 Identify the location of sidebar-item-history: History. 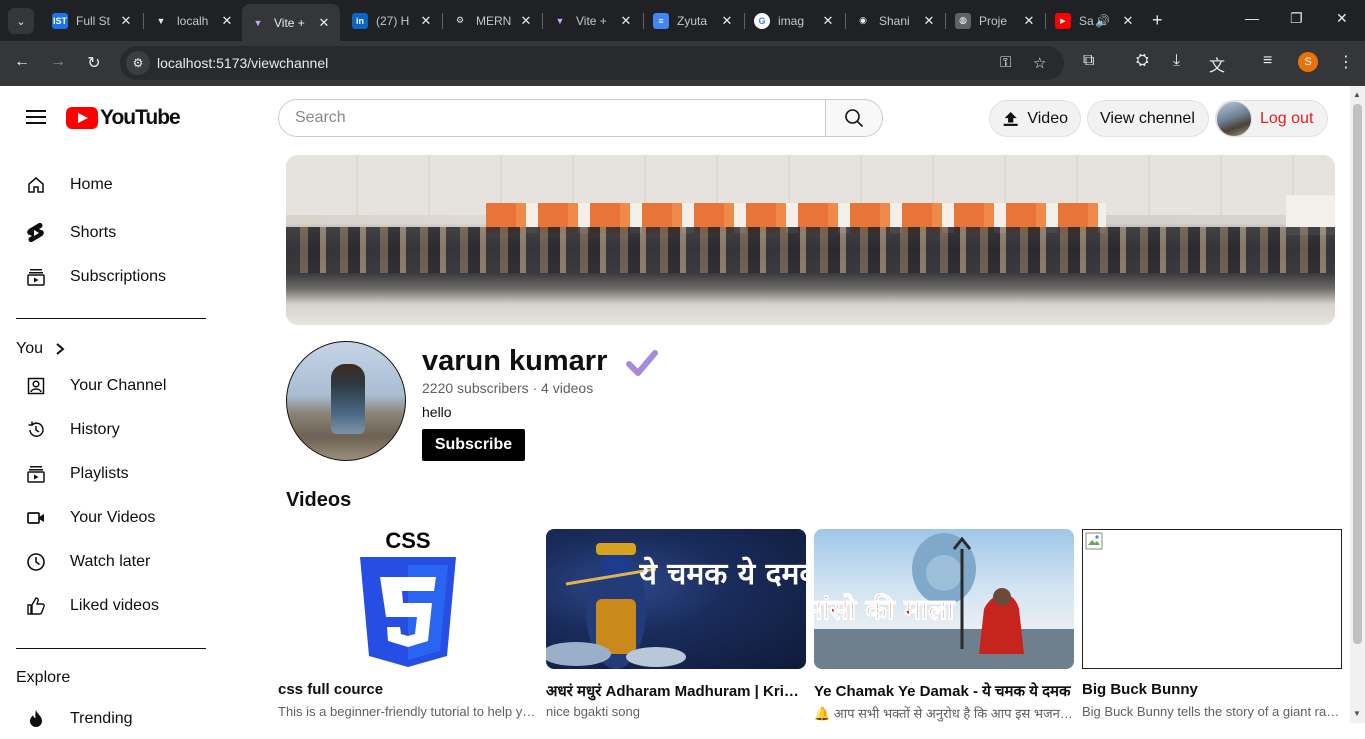
(115, 430).